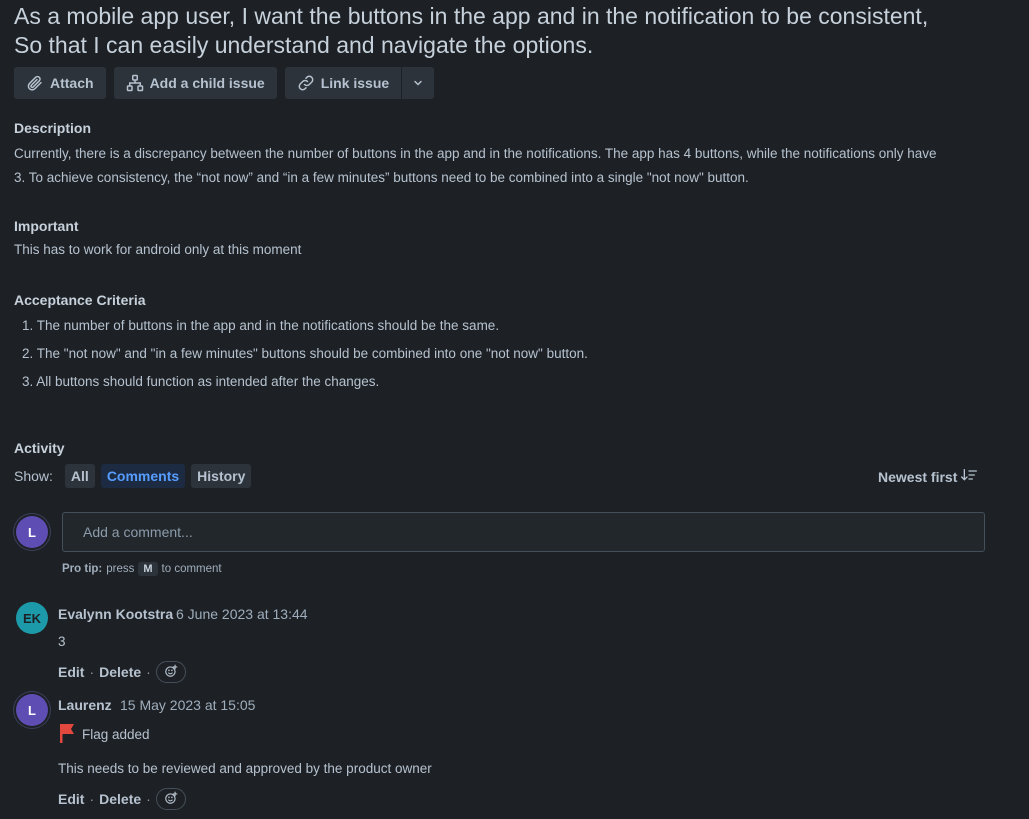 This screenshot has height=819, width=1029. What do you see at coordinates (207, 83) in the screenshot?
I see `add-child-issue-label: Add a child issue` at bounding box center [207, 83].